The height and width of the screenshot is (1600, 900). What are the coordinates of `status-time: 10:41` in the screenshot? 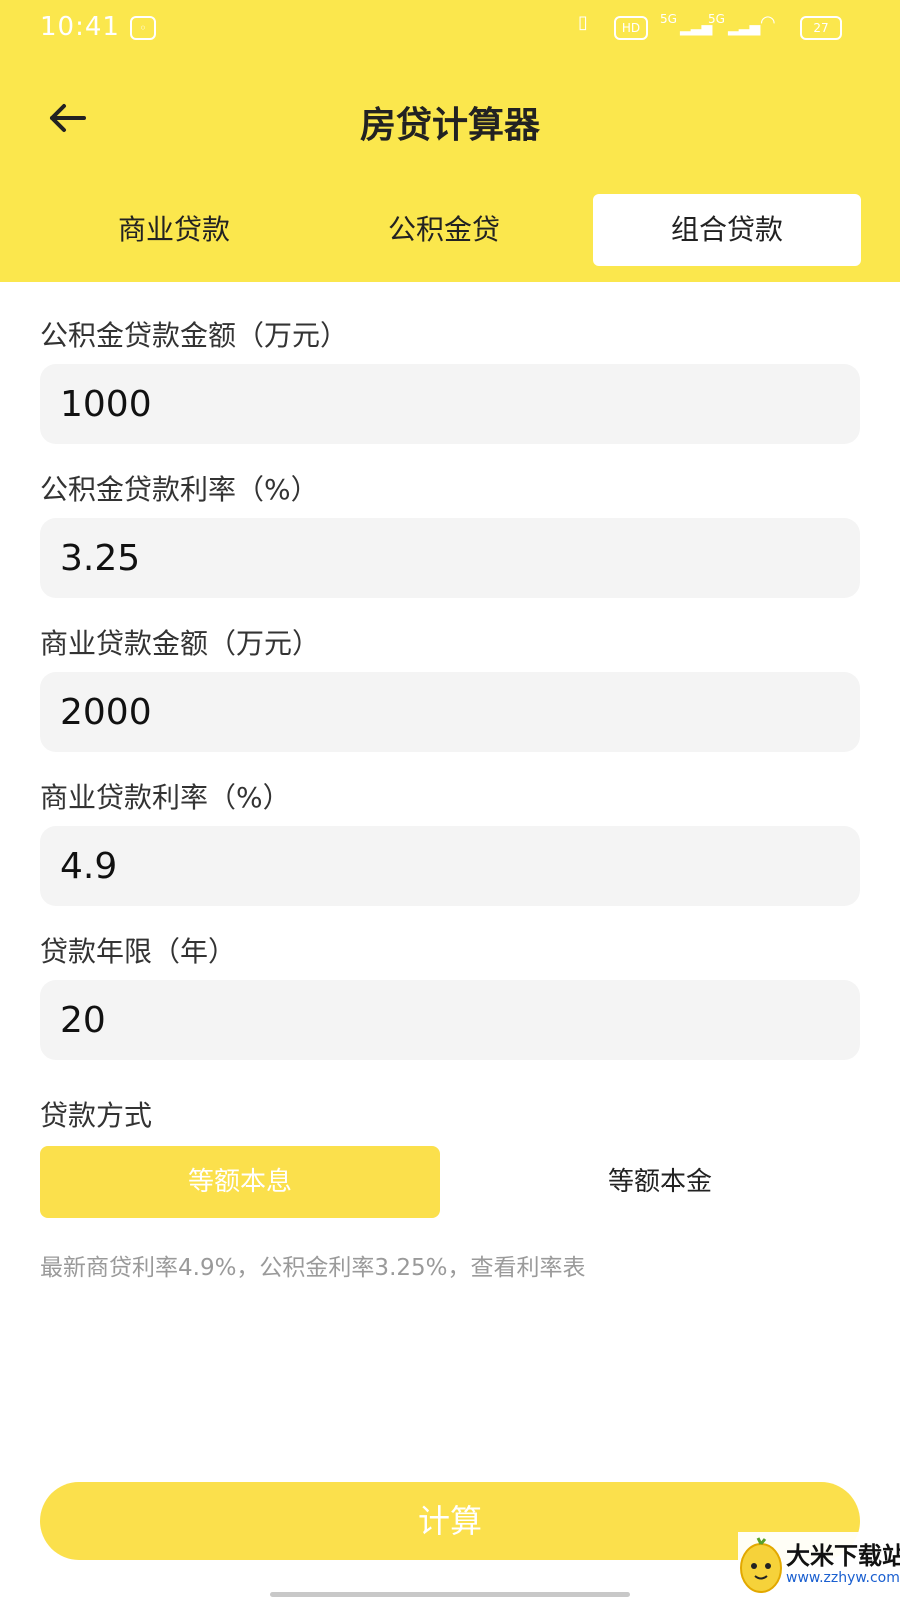 It's located at (80, 27).